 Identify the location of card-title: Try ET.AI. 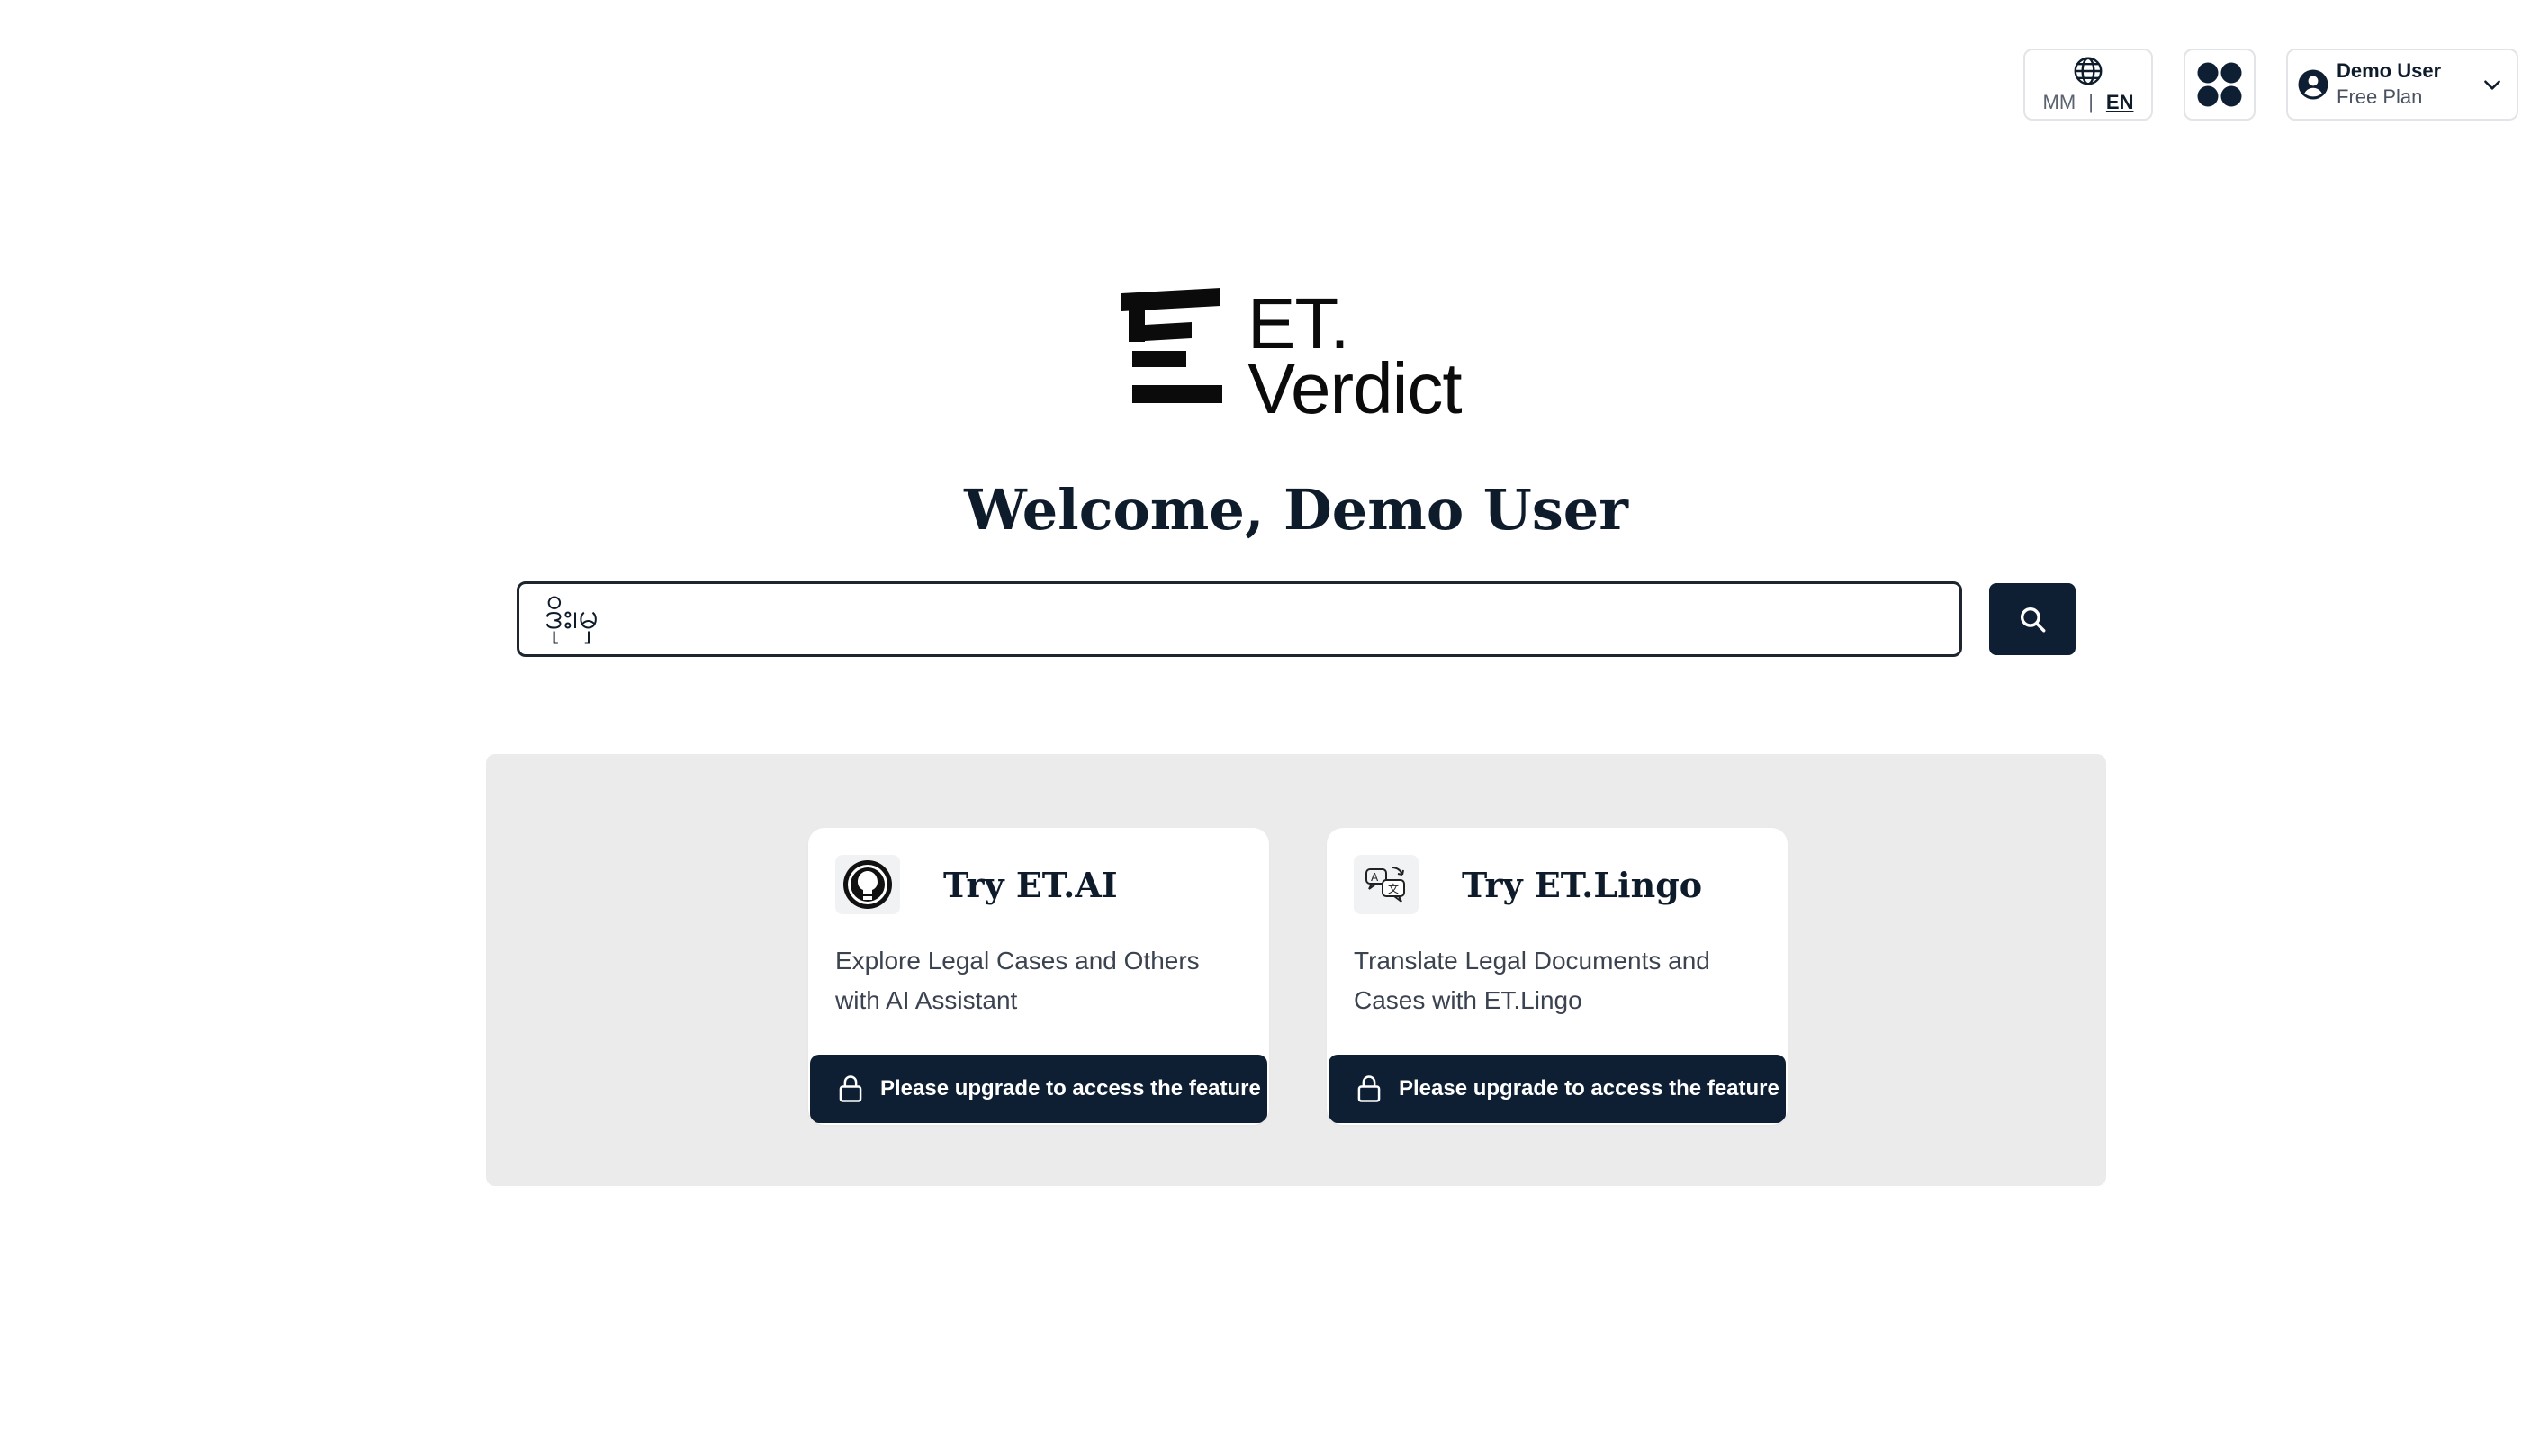
(1030, 884).